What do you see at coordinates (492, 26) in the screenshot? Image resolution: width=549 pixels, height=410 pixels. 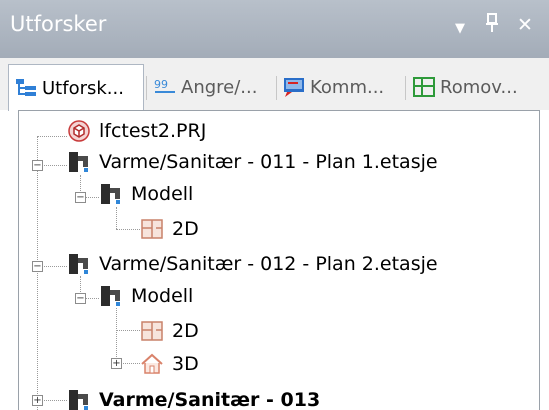 I see `pin-icon` at bounding box center [492, 26].